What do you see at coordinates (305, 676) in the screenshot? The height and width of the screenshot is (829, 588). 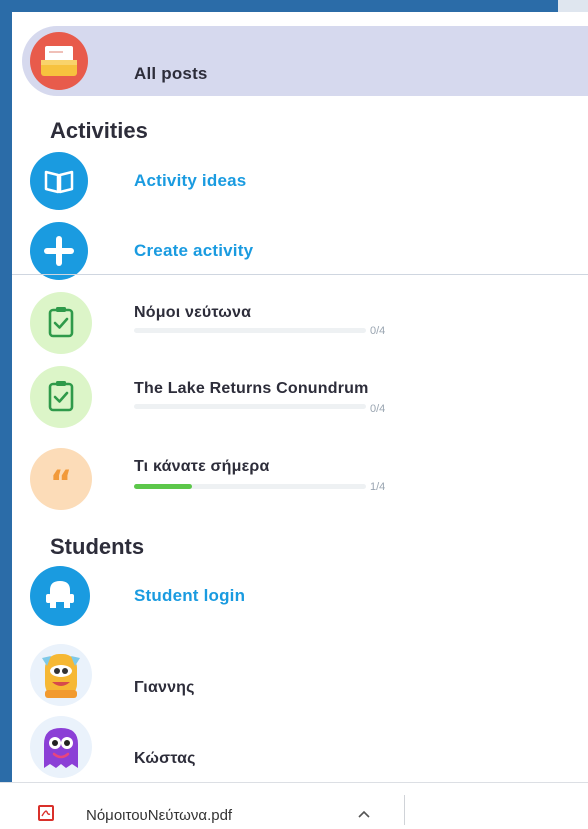 I see `student-item: Γιαννης` at bounding box center [305, 676].